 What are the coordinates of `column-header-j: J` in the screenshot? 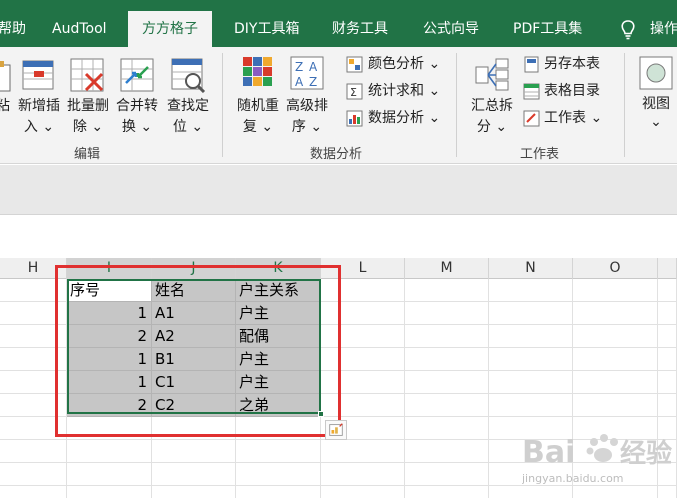 It's located at (194, 268).